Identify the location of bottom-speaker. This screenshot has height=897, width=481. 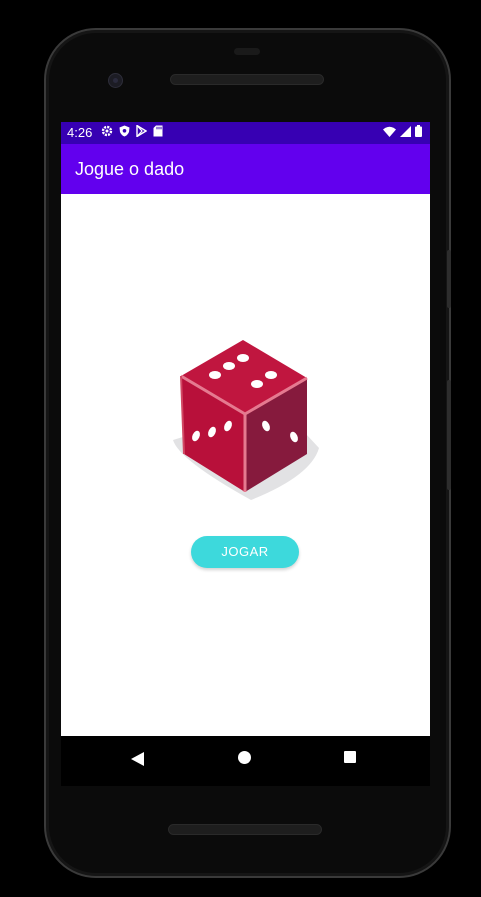
(245, 829).